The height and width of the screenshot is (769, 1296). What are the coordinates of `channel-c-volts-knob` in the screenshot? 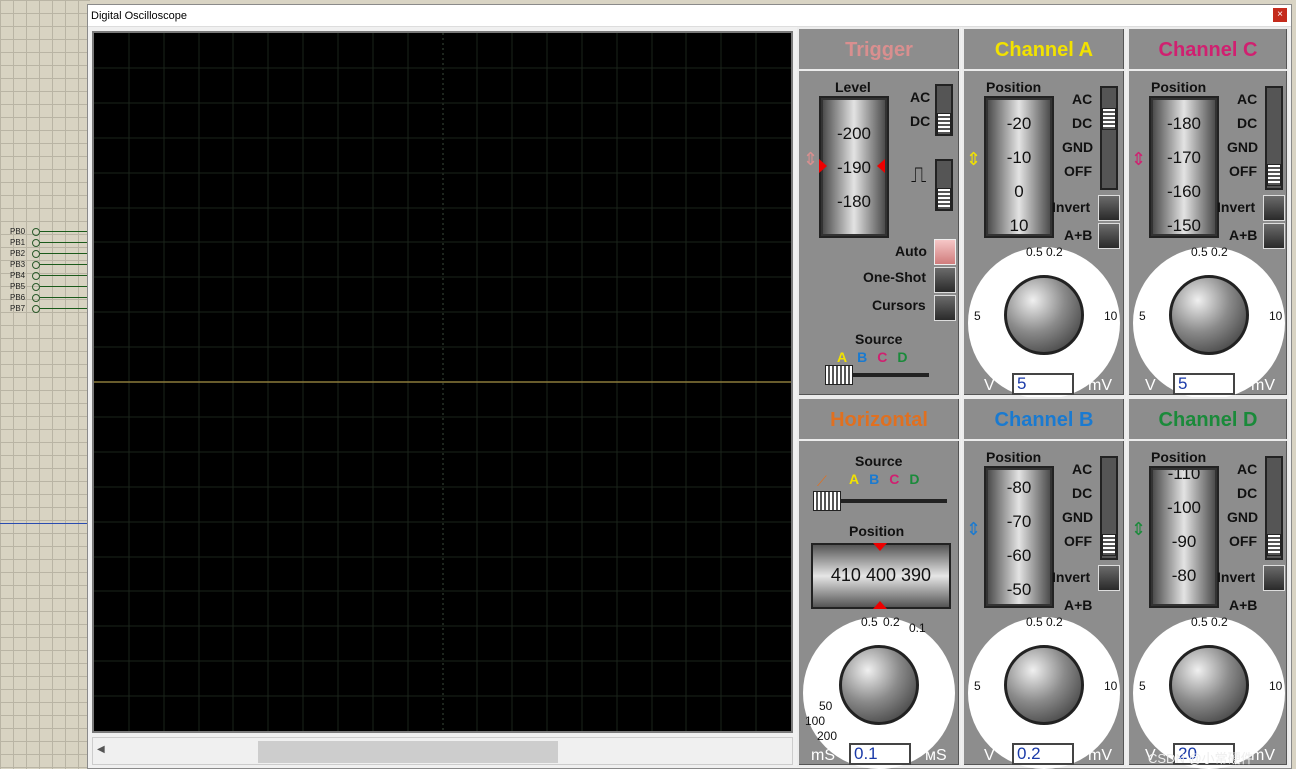 It's located at (1209, 315).